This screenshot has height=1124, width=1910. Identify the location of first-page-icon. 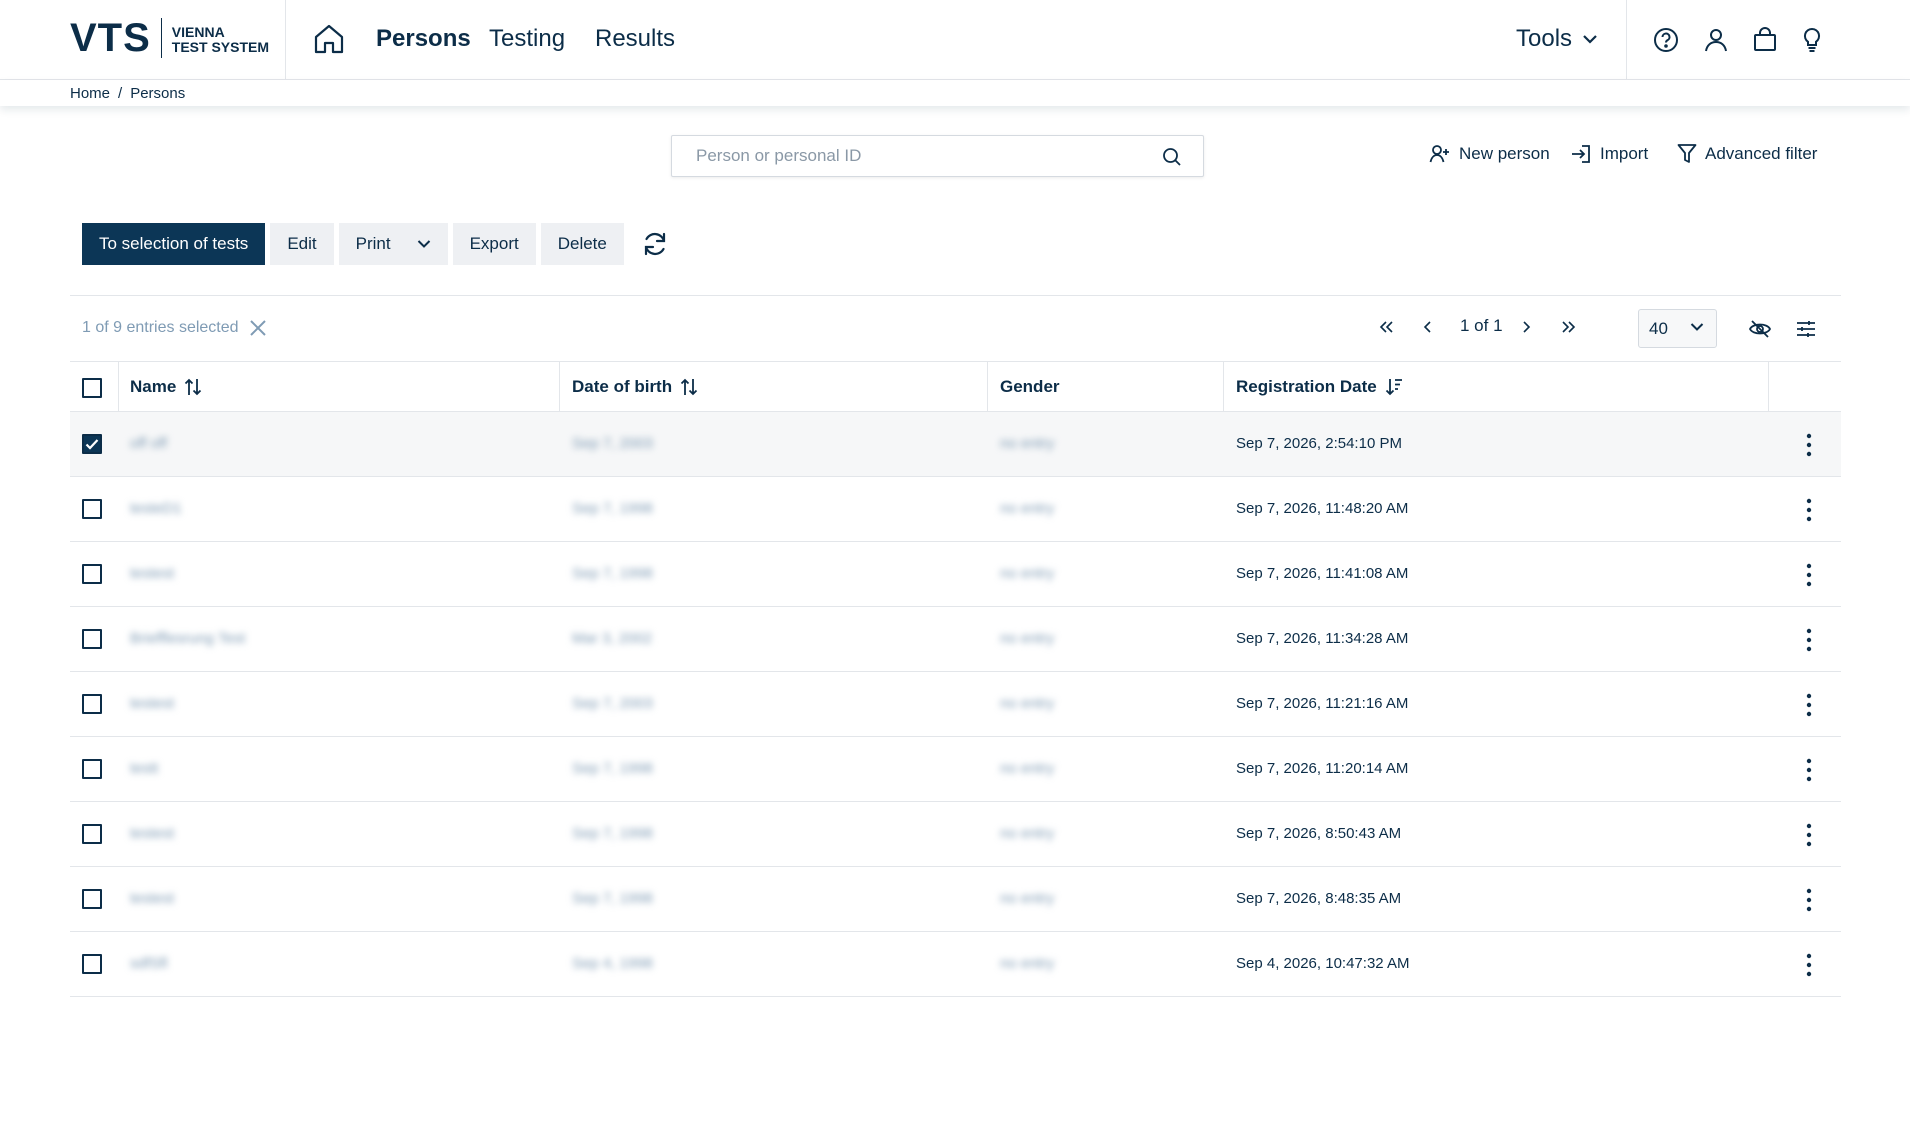
(1386, 329).